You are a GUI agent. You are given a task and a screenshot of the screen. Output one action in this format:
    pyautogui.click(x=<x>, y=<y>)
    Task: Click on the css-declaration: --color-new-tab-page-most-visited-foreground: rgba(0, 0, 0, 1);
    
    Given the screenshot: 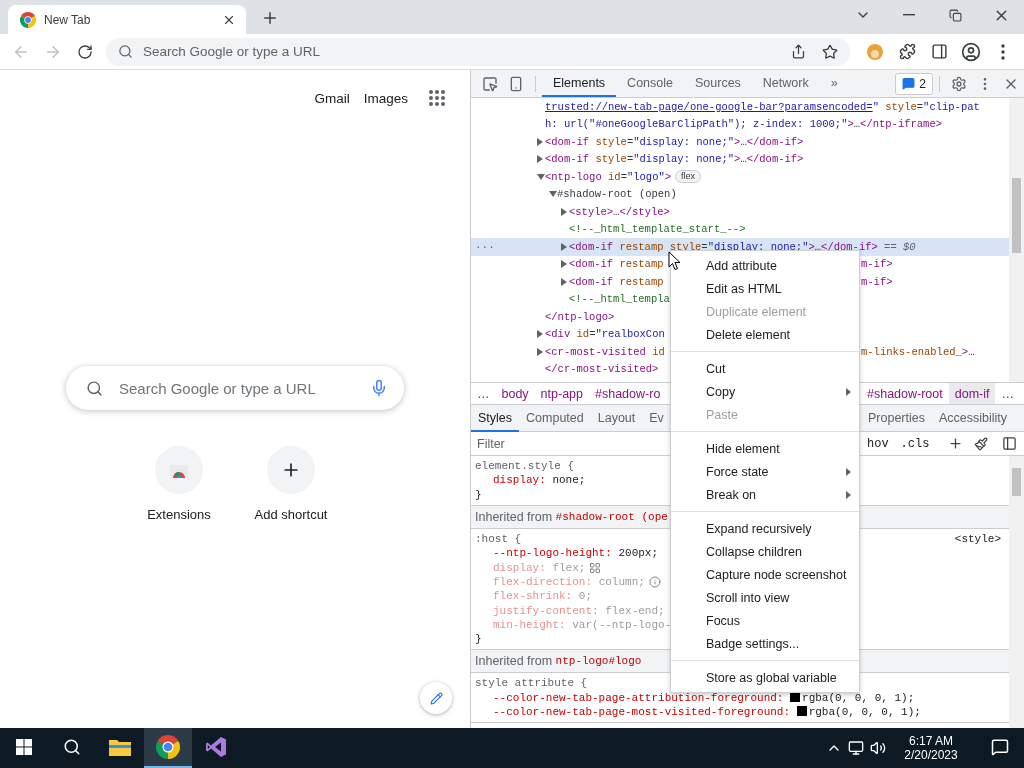 What is the action you would take?
    pyautogui.click(x=698, y=712)
    